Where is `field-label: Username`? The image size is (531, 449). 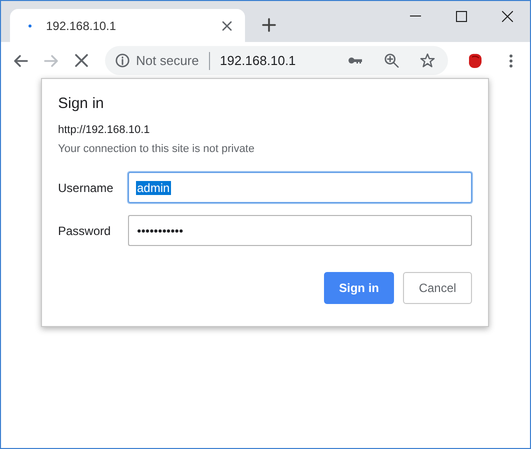 field-label: Username is located at coordinates (86, 187).